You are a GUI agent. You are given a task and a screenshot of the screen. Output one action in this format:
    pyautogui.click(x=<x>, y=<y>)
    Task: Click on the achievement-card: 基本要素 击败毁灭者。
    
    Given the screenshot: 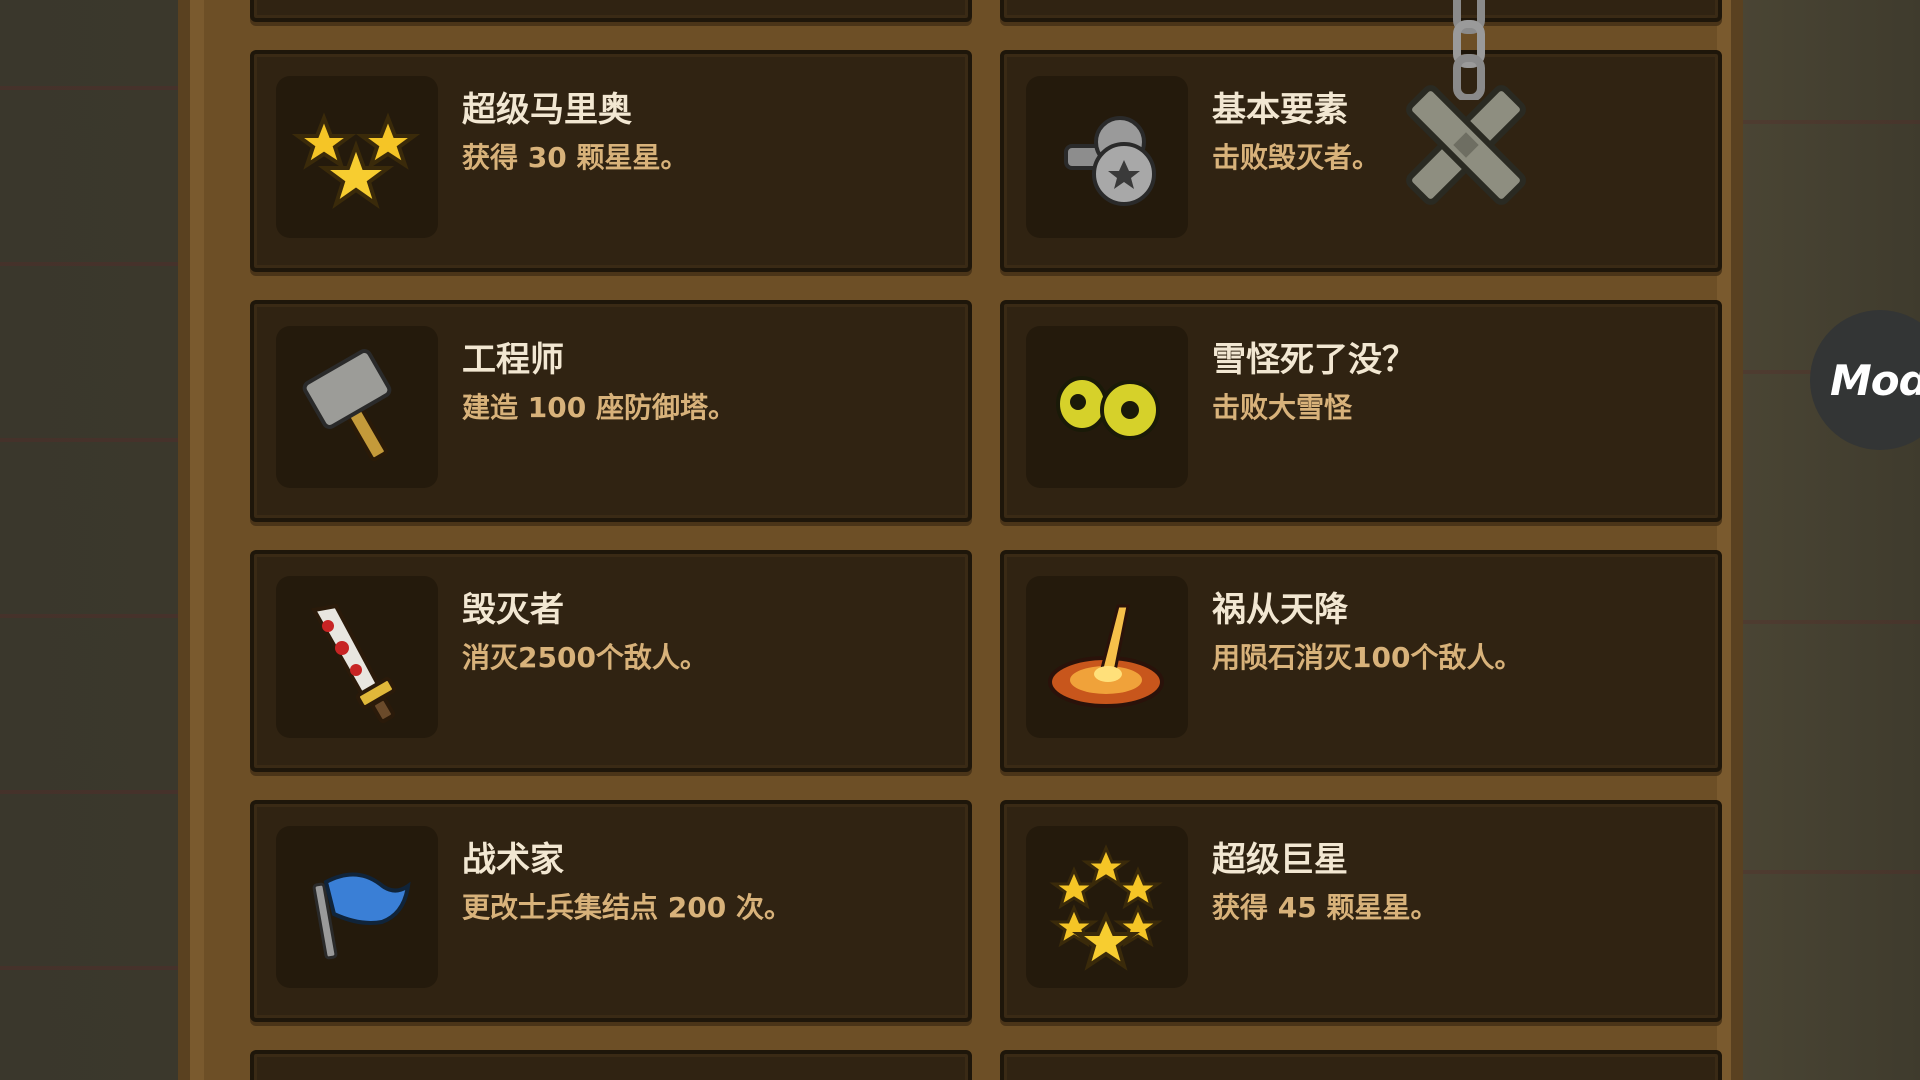 What is the action you would take?
    pyautogui.click(x=1361, y=161)
    